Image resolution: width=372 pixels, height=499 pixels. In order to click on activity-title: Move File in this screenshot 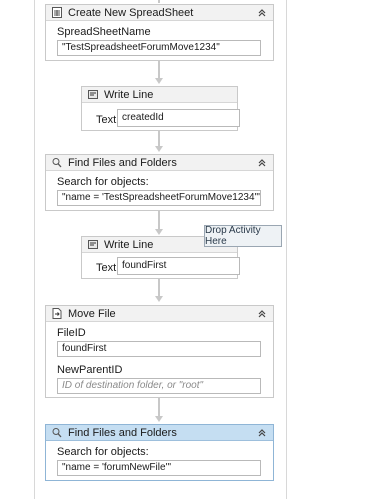, I will do `click(92, 313)`.